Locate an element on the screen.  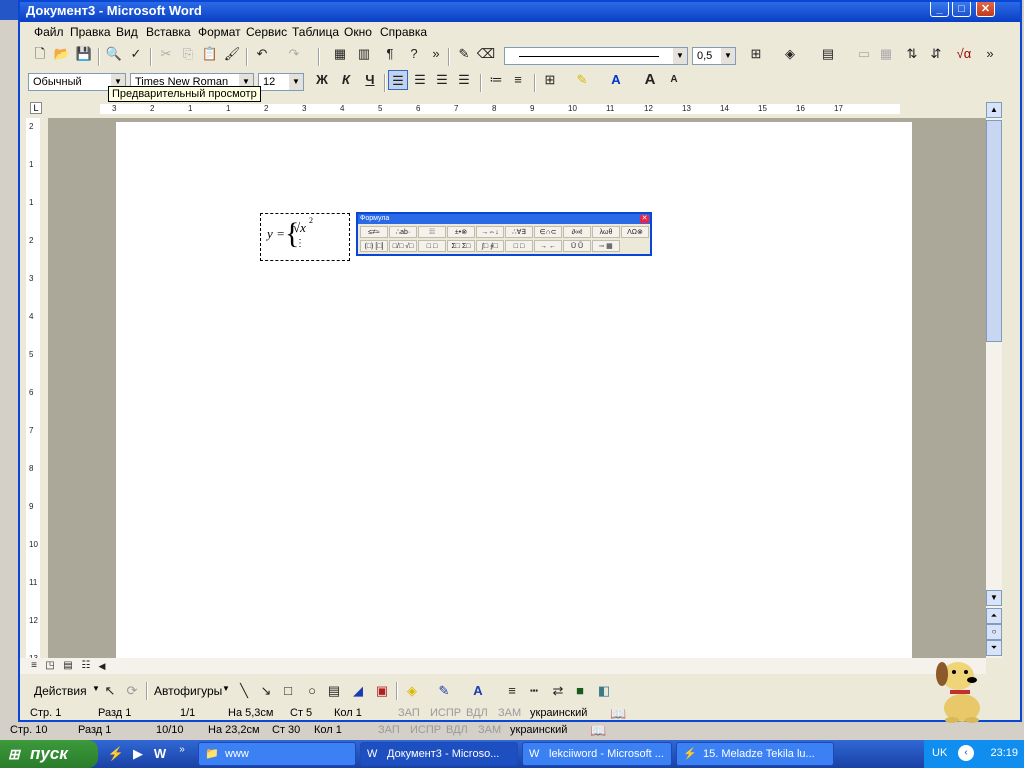
language-indicator: UK is located at coordinates (939, 753).